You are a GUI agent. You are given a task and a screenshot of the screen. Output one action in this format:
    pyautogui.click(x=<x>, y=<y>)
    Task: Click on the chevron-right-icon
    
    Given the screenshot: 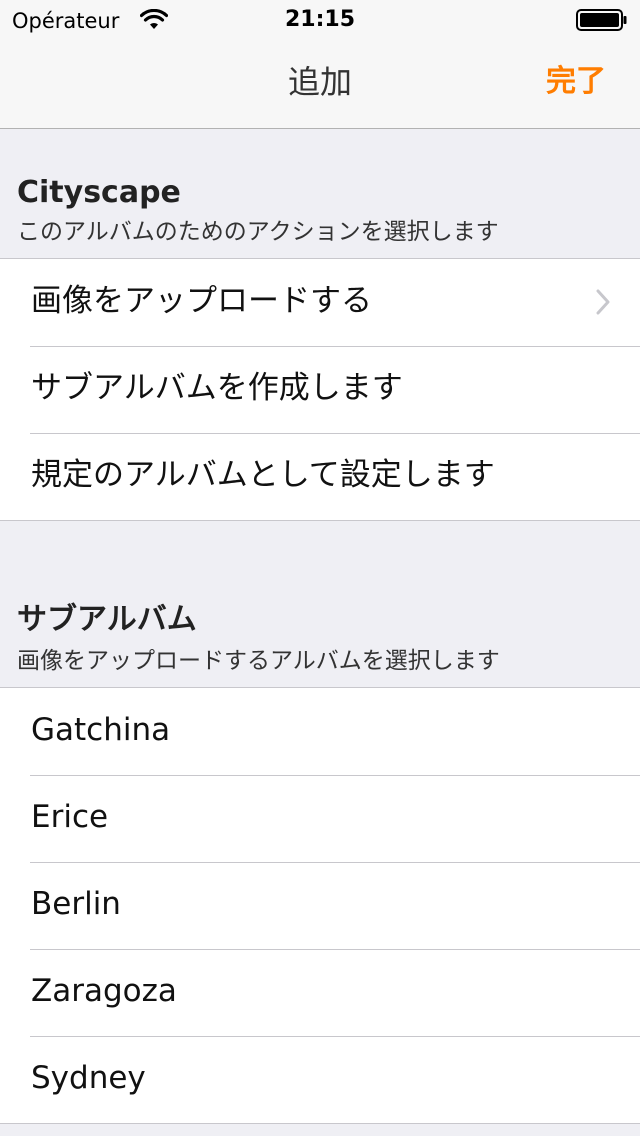 What is the action you would take?
    pyautogui.click(x=603, y=302)
    